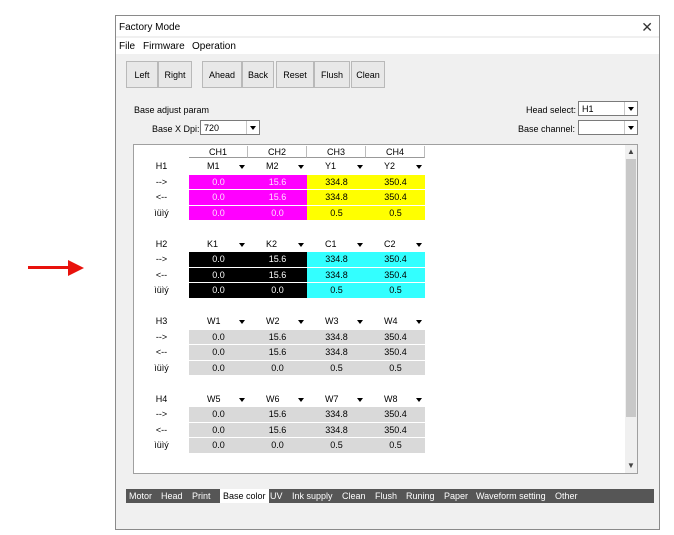 This screenshot has height=535, width=674. I want to click on tab-other: Other, so click(566, 496).